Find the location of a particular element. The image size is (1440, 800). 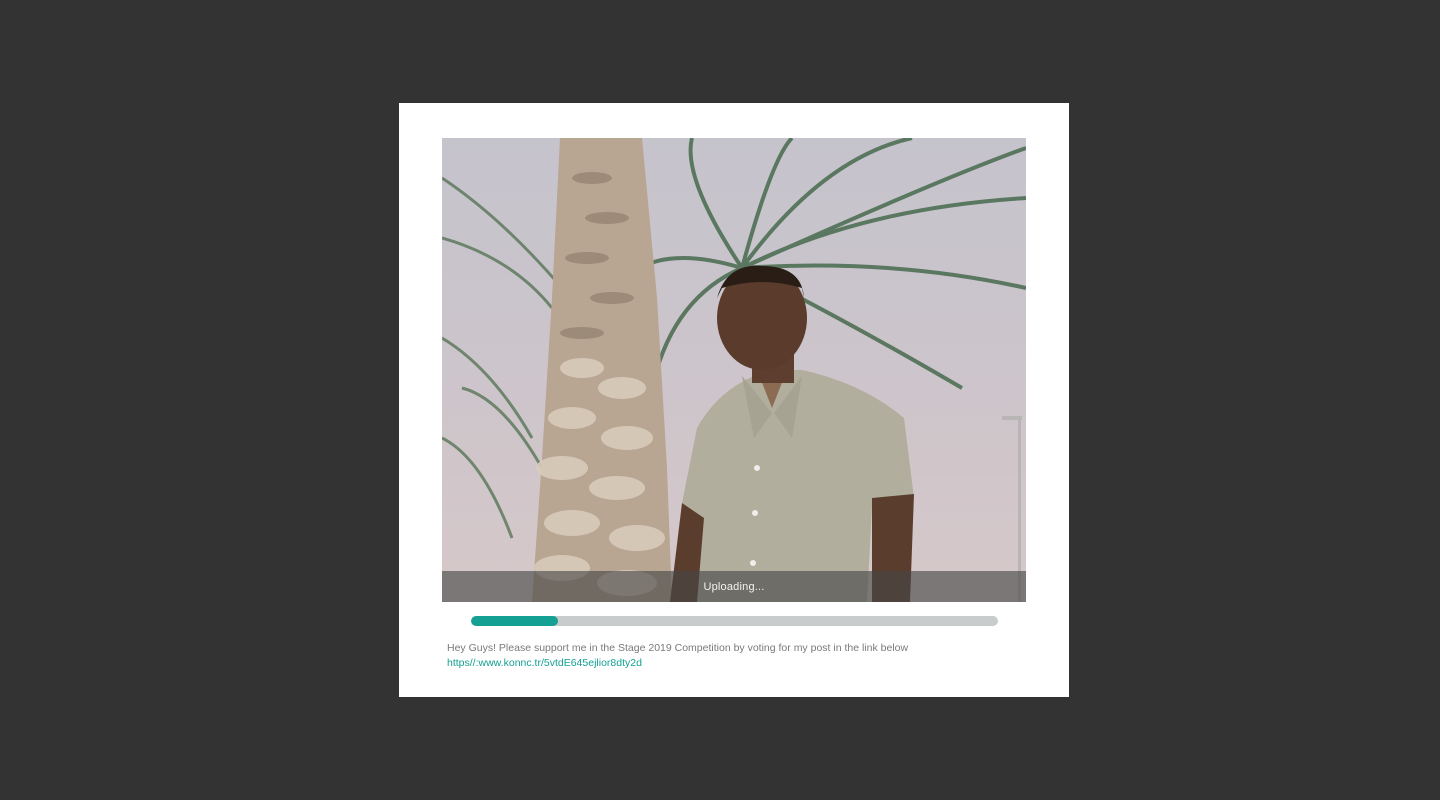

upload-progress-bar is located at coordinates (734, 621).